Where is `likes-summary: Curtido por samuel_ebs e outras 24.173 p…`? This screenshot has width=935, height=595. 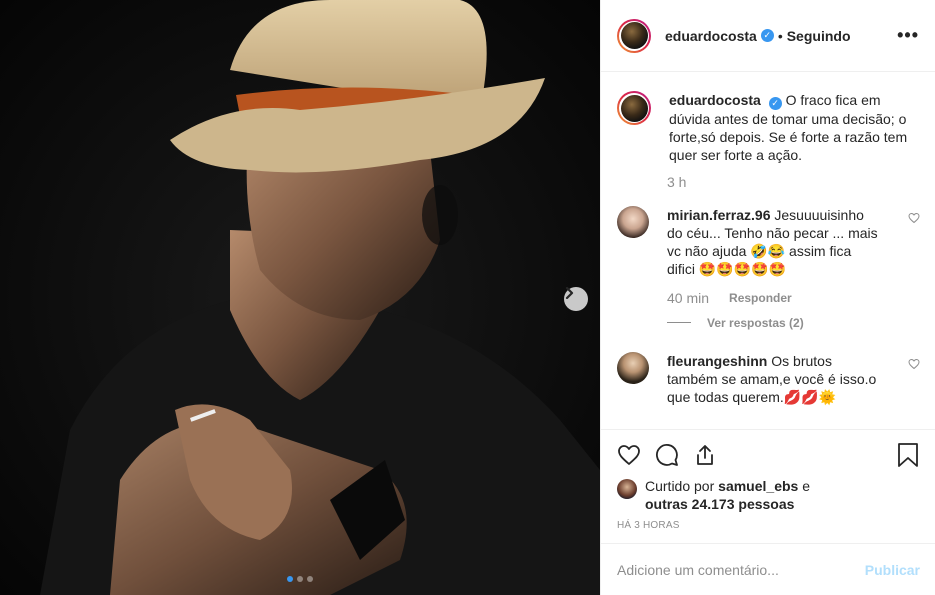
likes-summary: Curtido por samuel_ebs e outras 24.173 p… is located at coordinates (713, 495).